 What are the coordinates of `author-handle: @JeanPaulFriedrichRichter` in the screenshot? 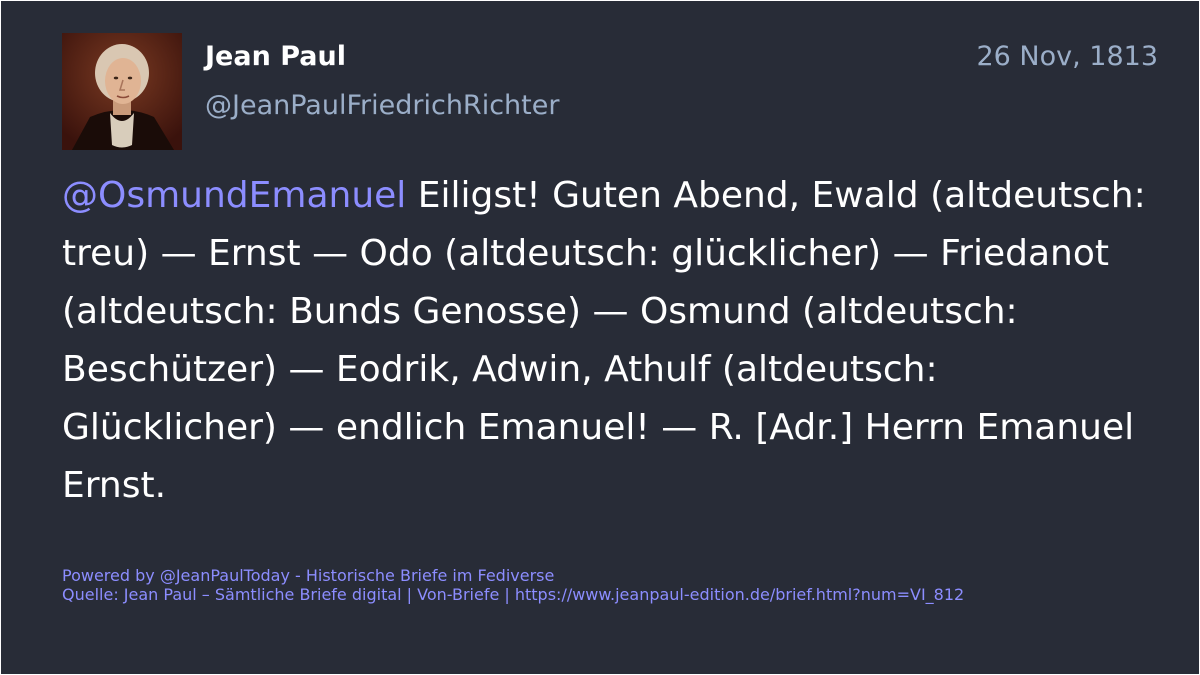 It's located at (382, 105).